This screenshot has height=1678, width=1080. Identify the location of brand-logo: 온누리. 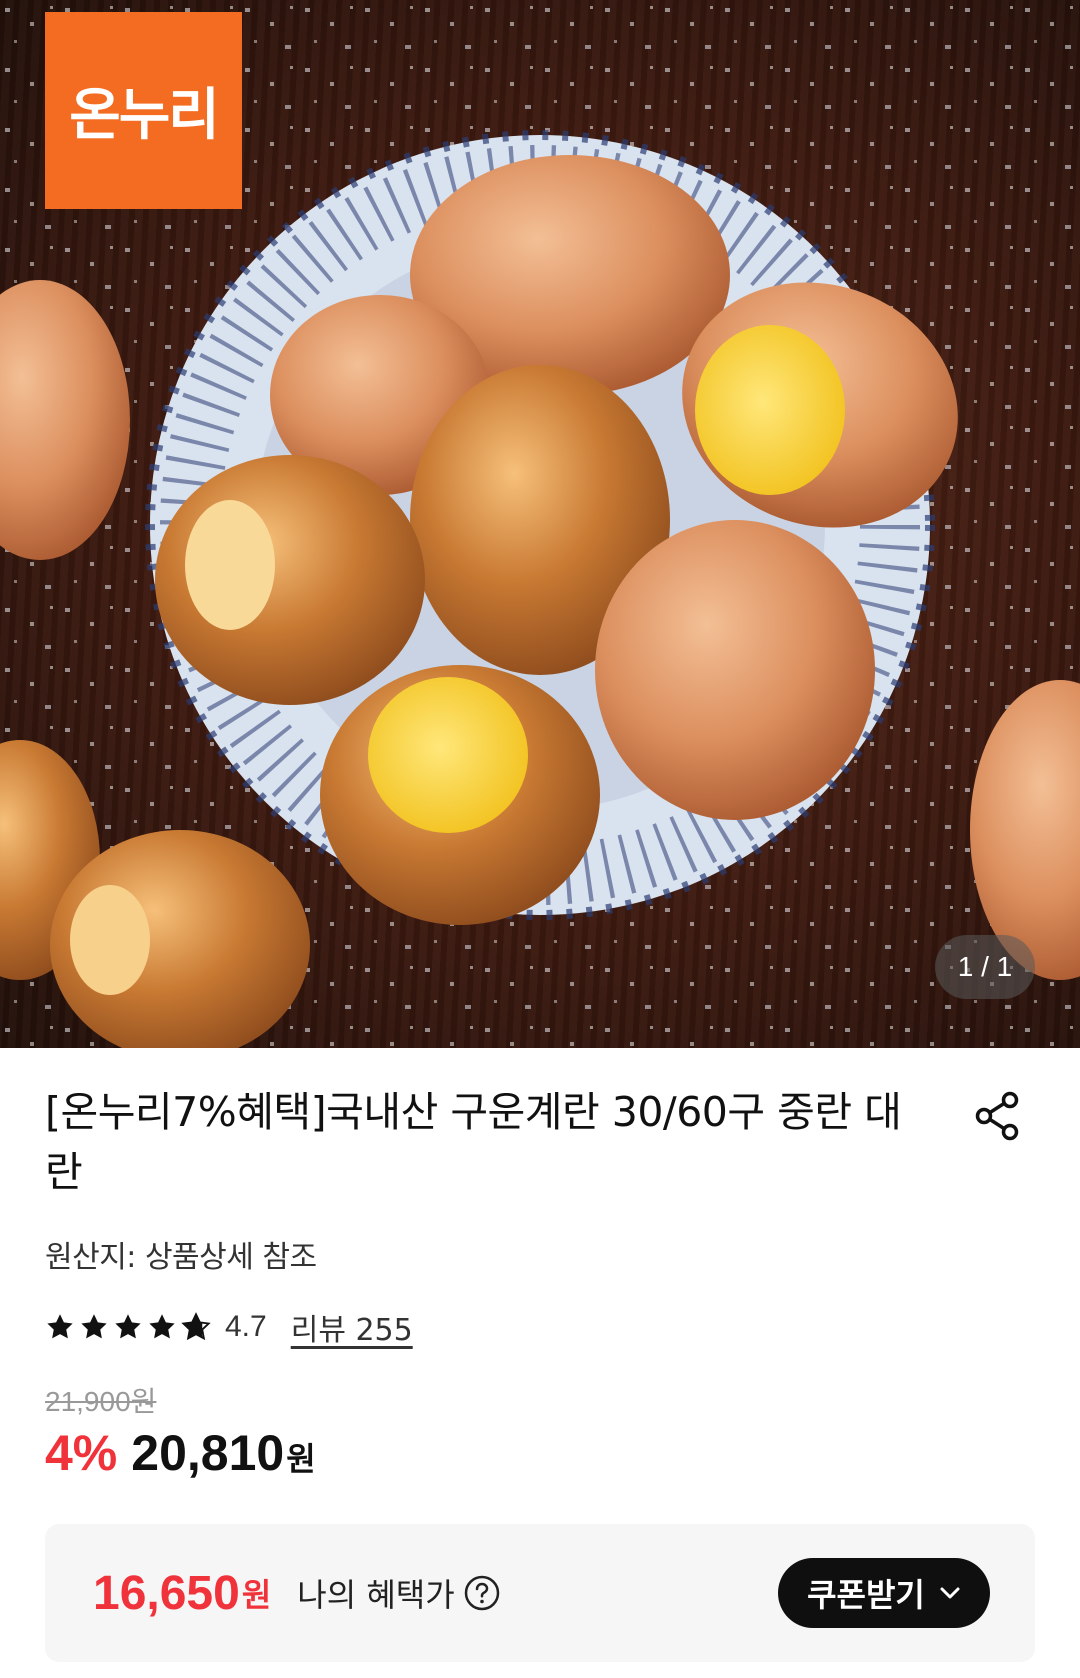
(143, 110).